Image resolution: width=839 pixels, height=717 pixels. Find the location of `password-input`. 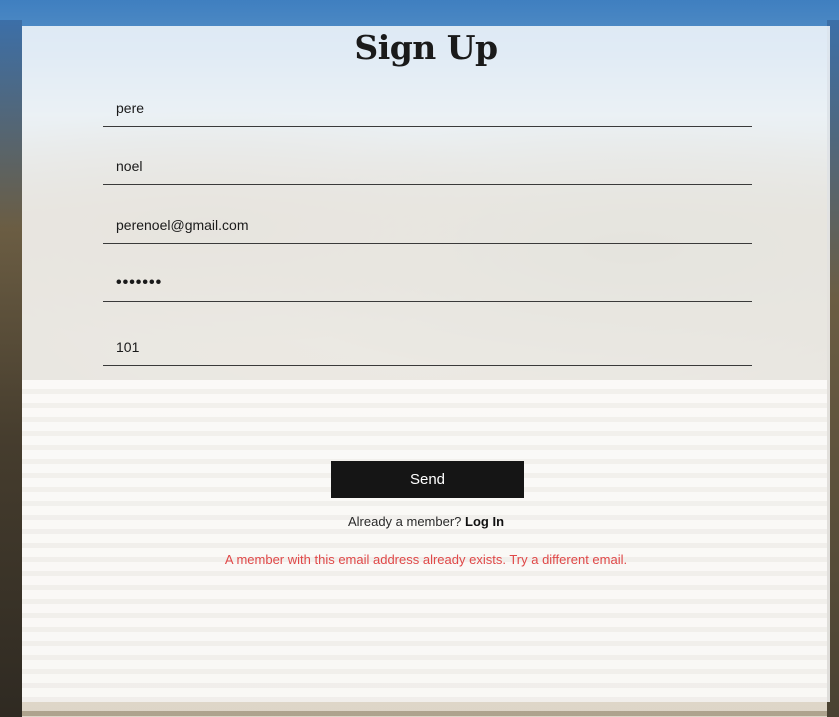

password-input is located at coordinates (427, 283).